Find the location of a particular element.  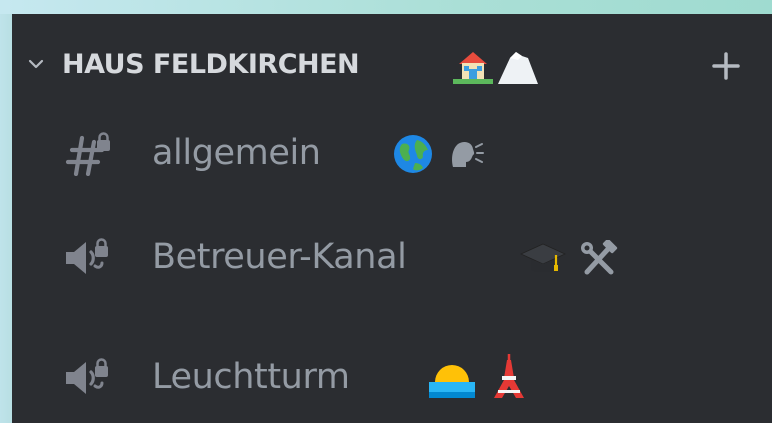

window-background is located at coordinates (386, 7).